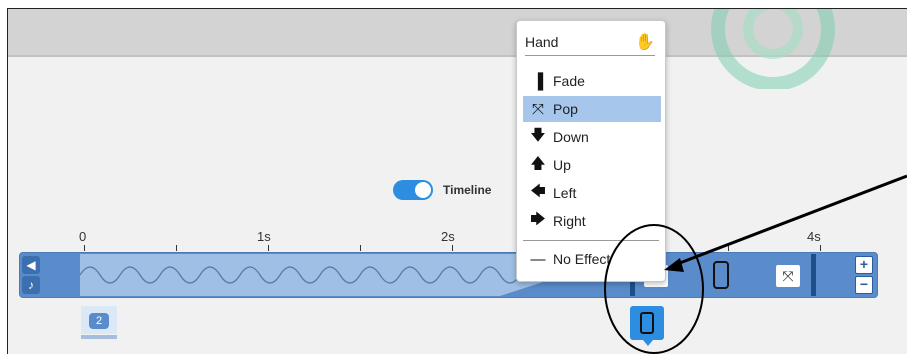 The width and height of the screenshot is (907, 355). What do you see at coordinates (537, 109) in the screenshot?
I see `pop-icon: ⤧` at bounding box center [537, 109].